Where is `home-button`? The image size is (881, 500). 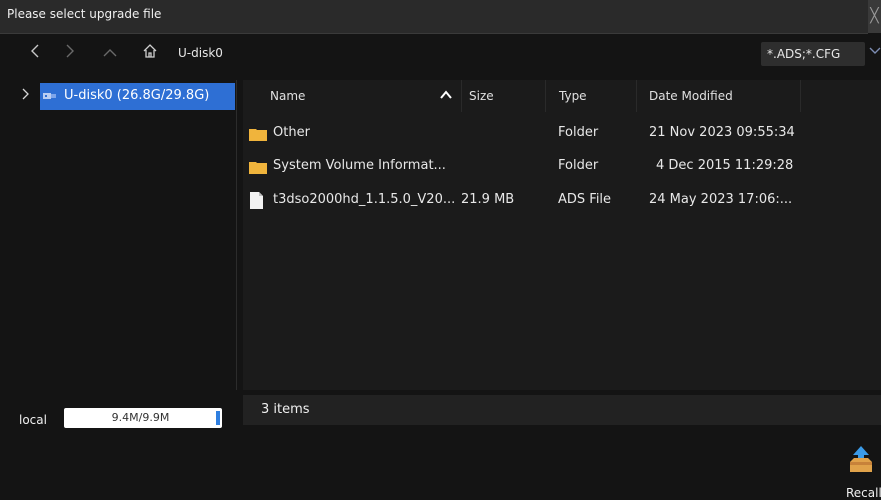
home-button is located at coordinates (150, 53).